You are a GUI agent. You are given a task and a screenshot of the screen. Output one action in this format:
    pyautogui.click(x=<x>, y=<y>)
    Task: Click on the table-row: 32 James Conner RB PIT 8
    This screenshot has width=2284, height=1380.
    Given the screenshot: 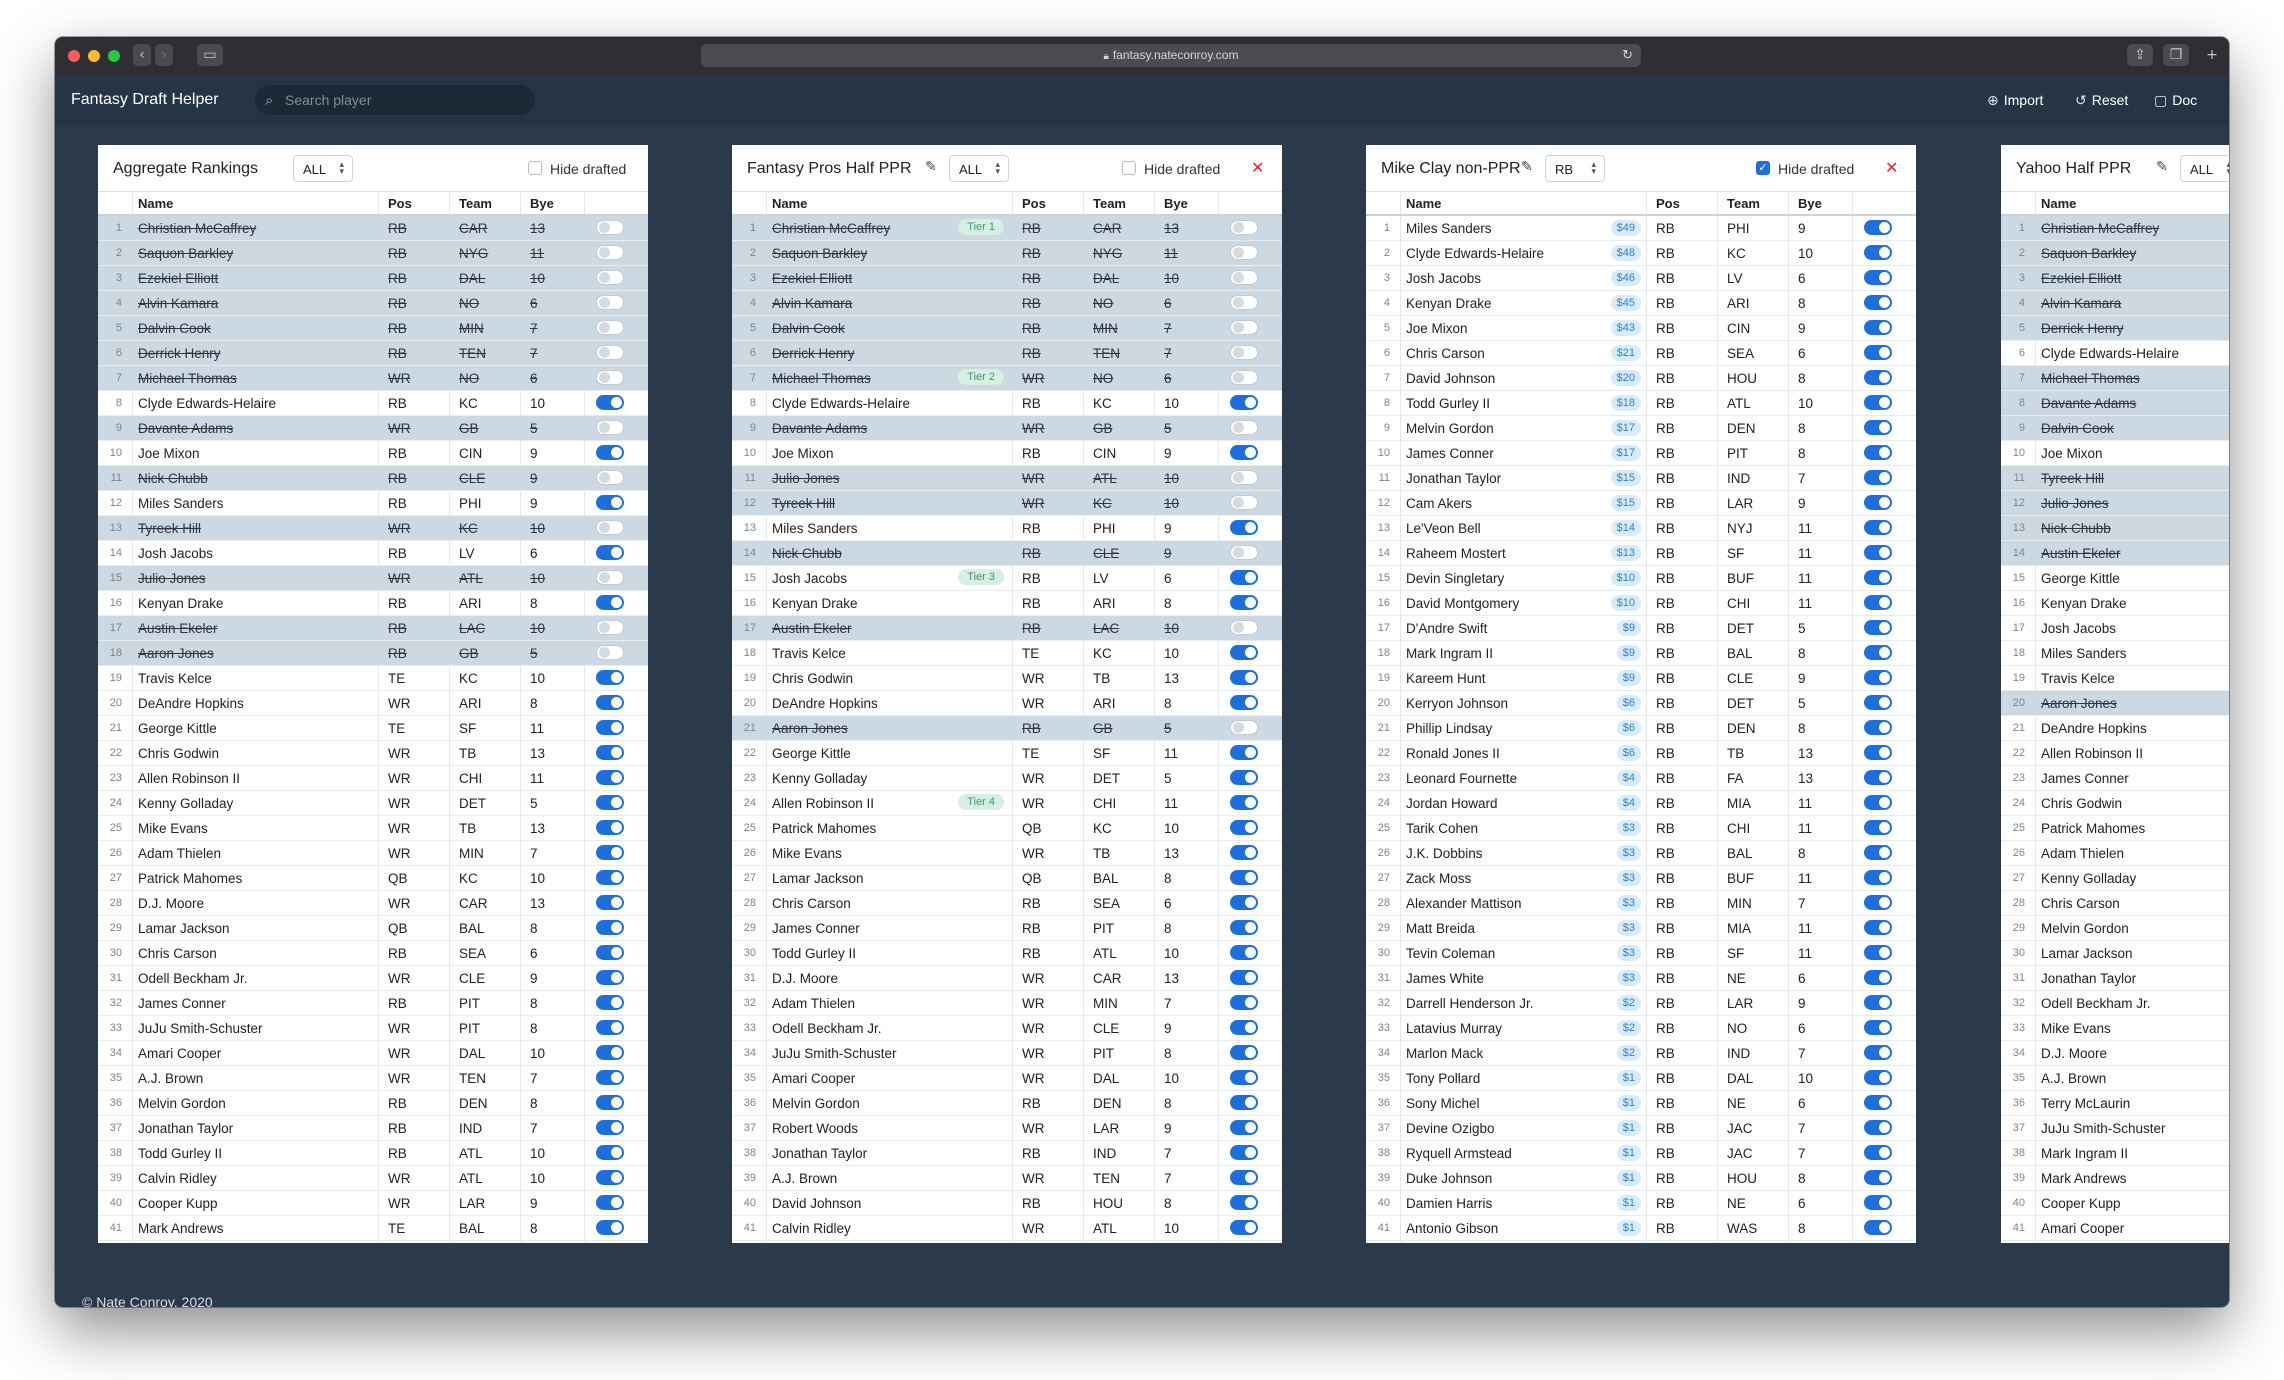 What is the action you would take?
    pyautogui.click(x=373, y=1003)
    